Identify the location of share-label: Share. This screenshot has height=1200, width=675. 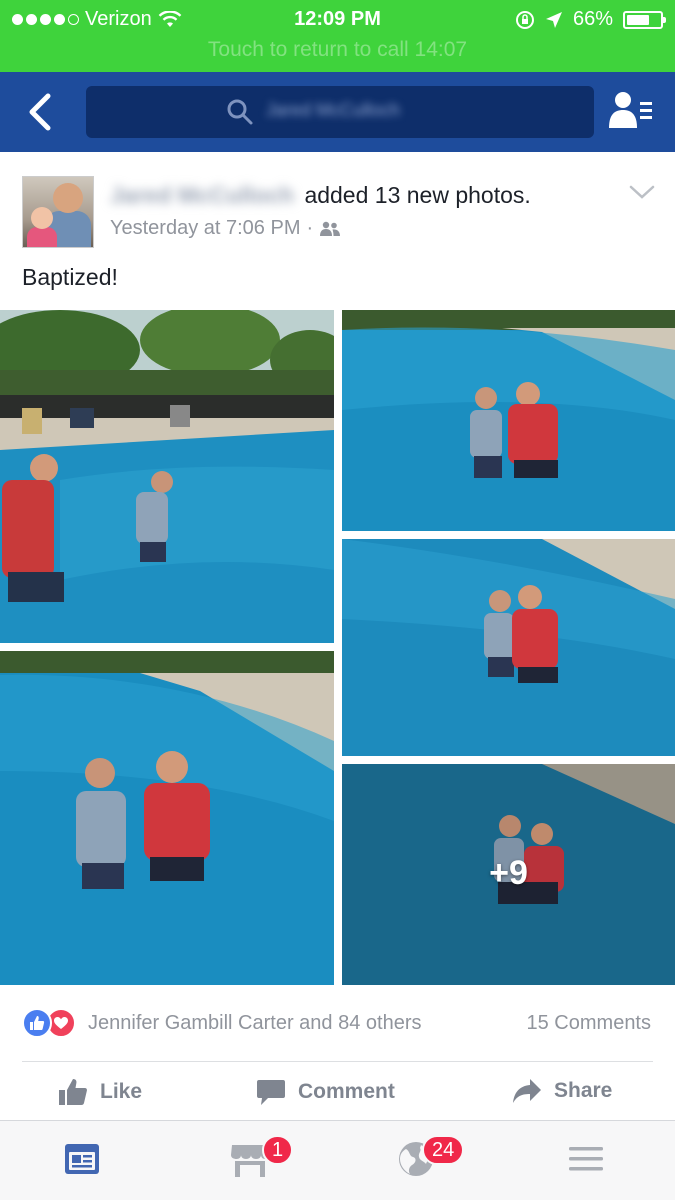
(583, 1090).